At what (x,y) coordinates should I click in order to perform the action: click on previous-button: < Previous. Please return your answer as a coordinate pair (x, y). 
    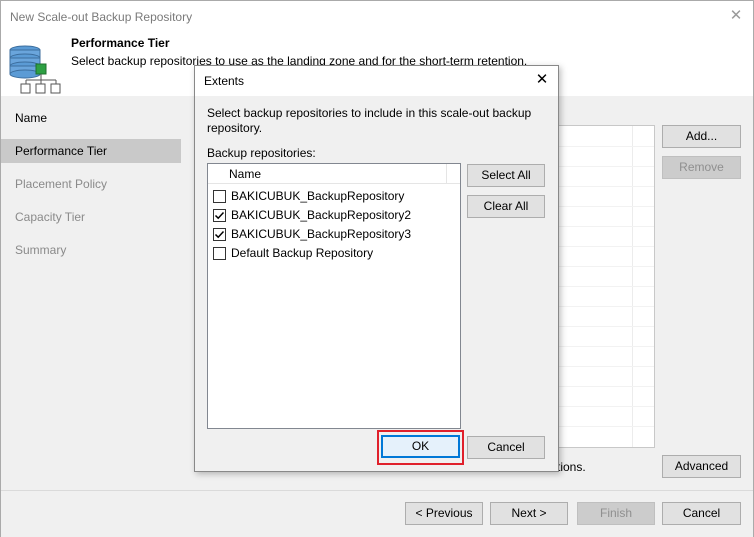
    Looking at the image, I should click on (444, 513).